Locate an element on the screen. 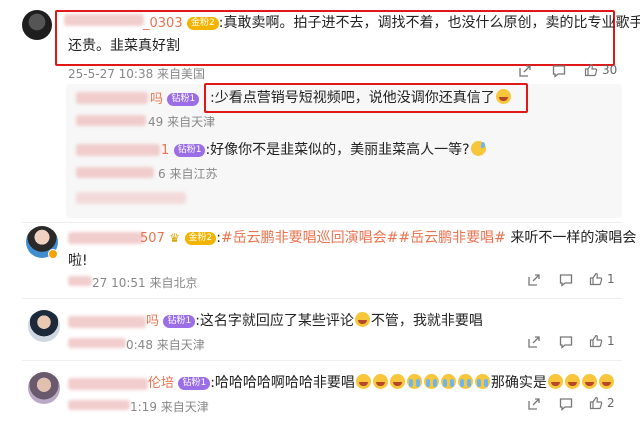  timestamp-location: 1:19 来自天津 is located at coordinates (169, 407).